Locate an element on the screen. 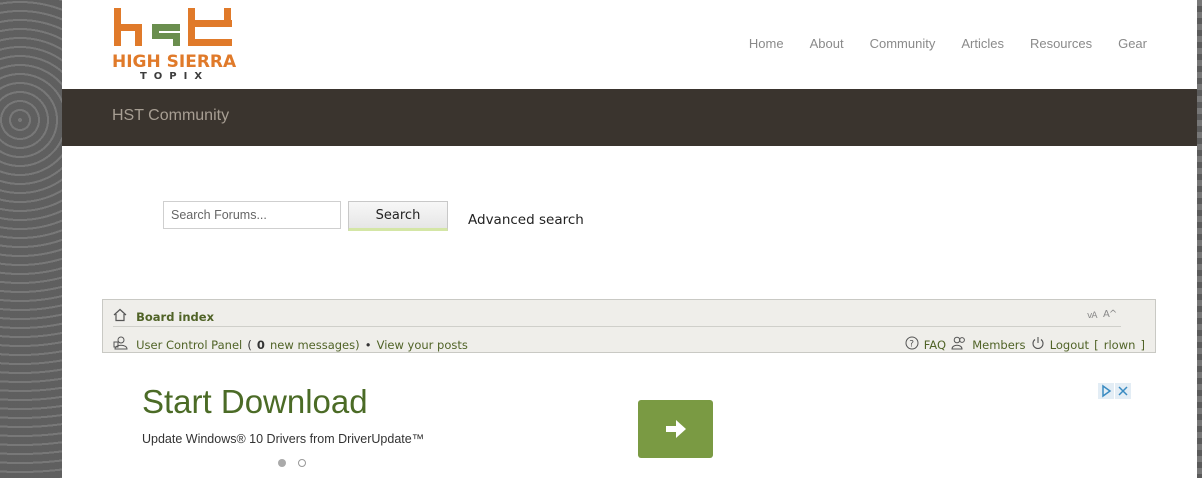 The image size is (1202, 478). ad-choices is located at coordinates (1114, 391).